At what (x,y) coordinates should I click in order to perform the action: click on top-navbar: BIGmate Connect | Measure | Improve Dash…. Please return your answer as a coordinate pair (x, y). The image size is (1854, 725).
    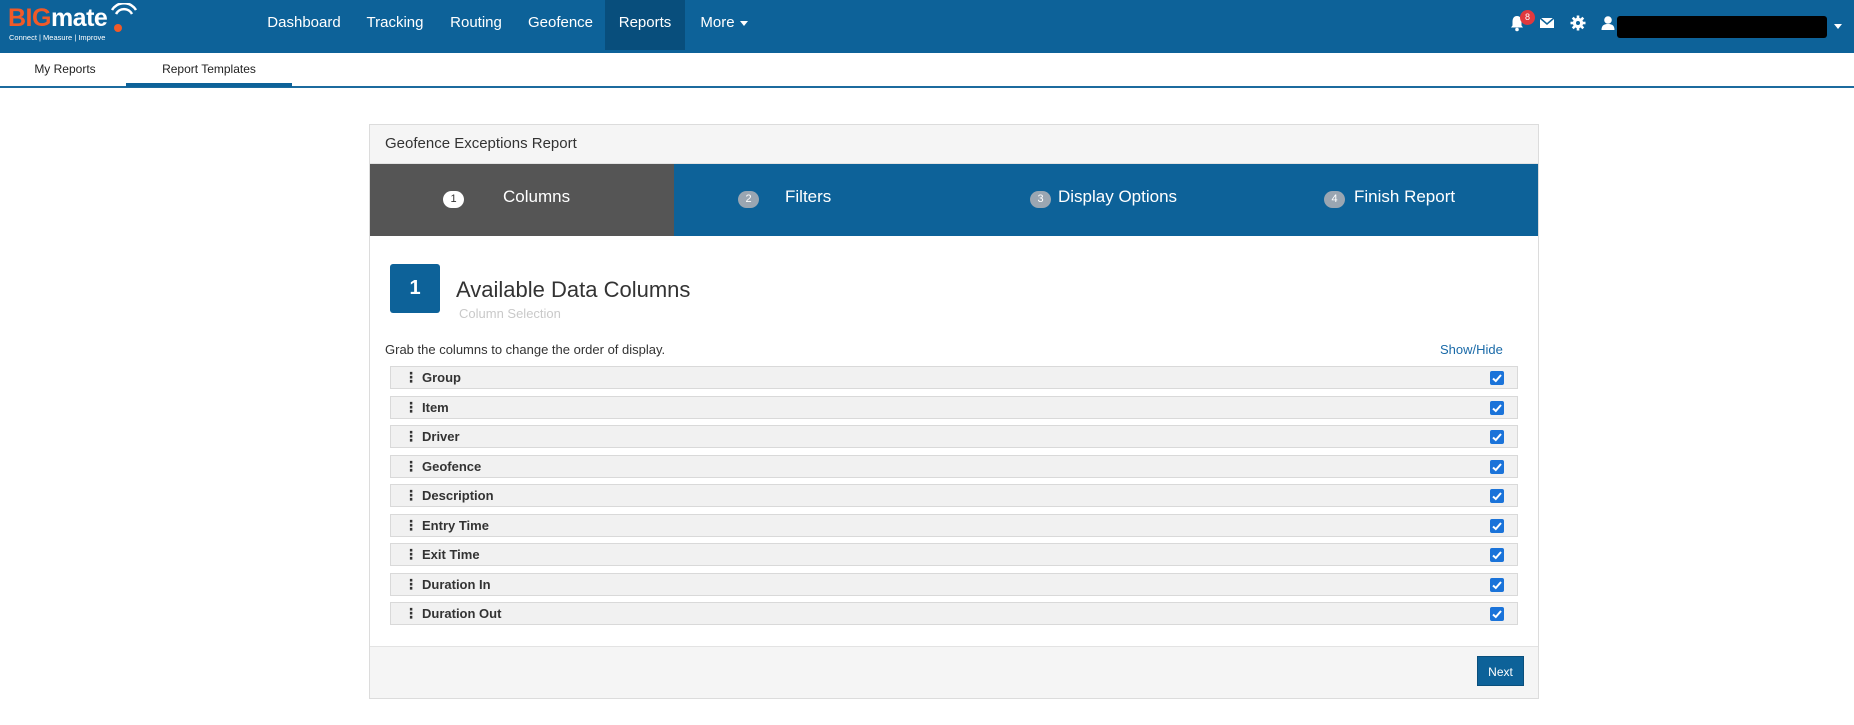
    Looking at the image, I should click on (927, 26).